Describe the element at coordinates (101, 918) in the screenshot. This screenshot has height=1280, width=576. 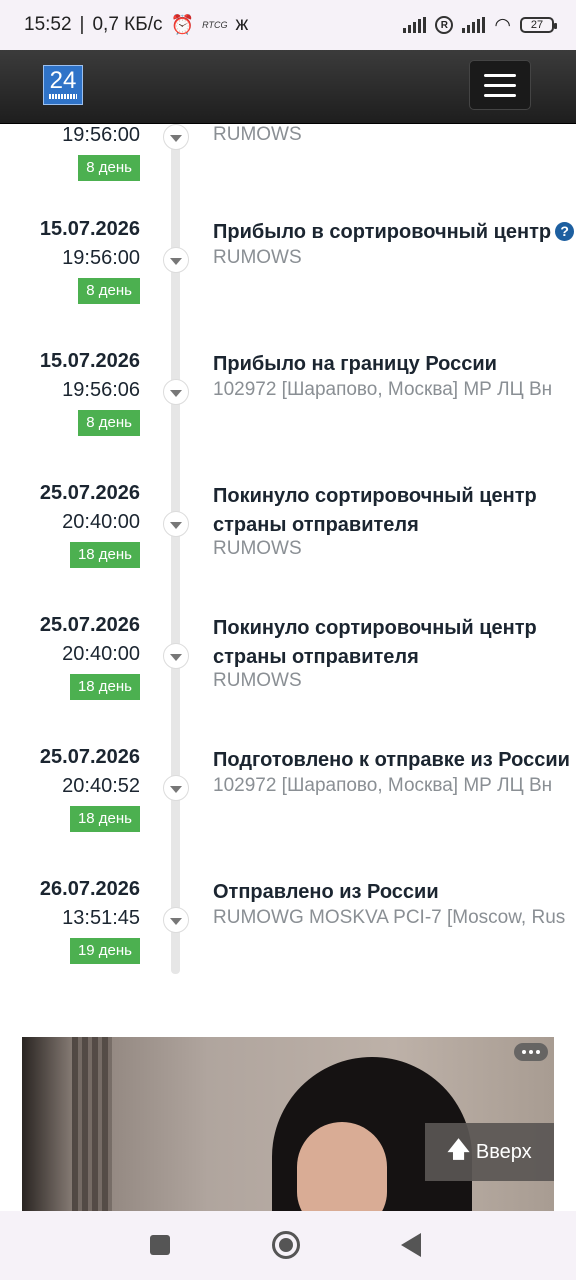
I see `event-time: 13:51:45` at that location.